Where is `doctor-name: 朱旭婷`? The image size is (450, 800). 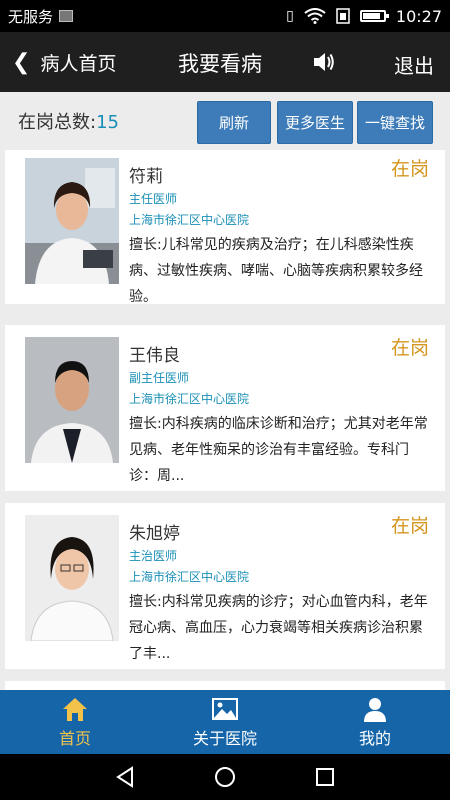 doctor-name: 朱旭婷 is located at coordinates (154, 534).